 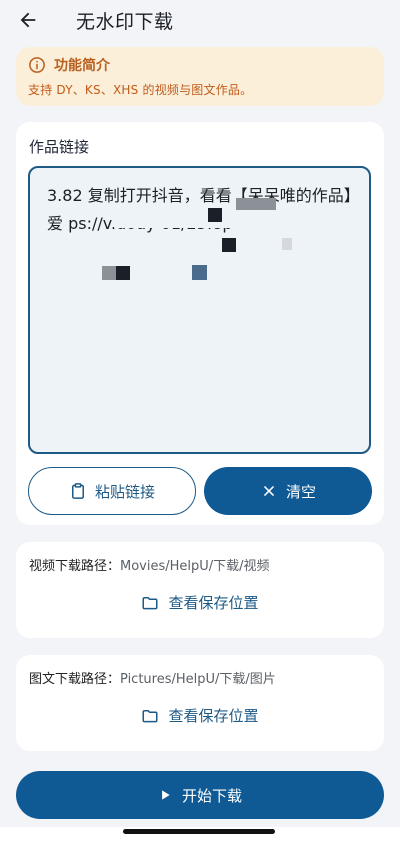 I want to click on video-path-label: 视频下载路径：, so click(x=75, y=566).